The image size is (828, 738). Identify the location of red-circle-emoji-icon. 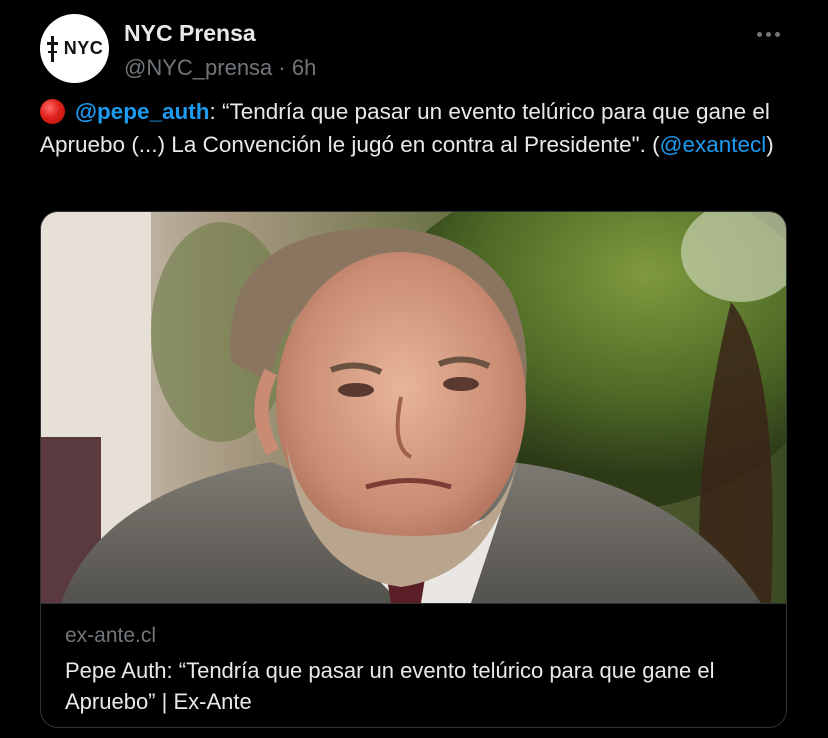
(52, 111).